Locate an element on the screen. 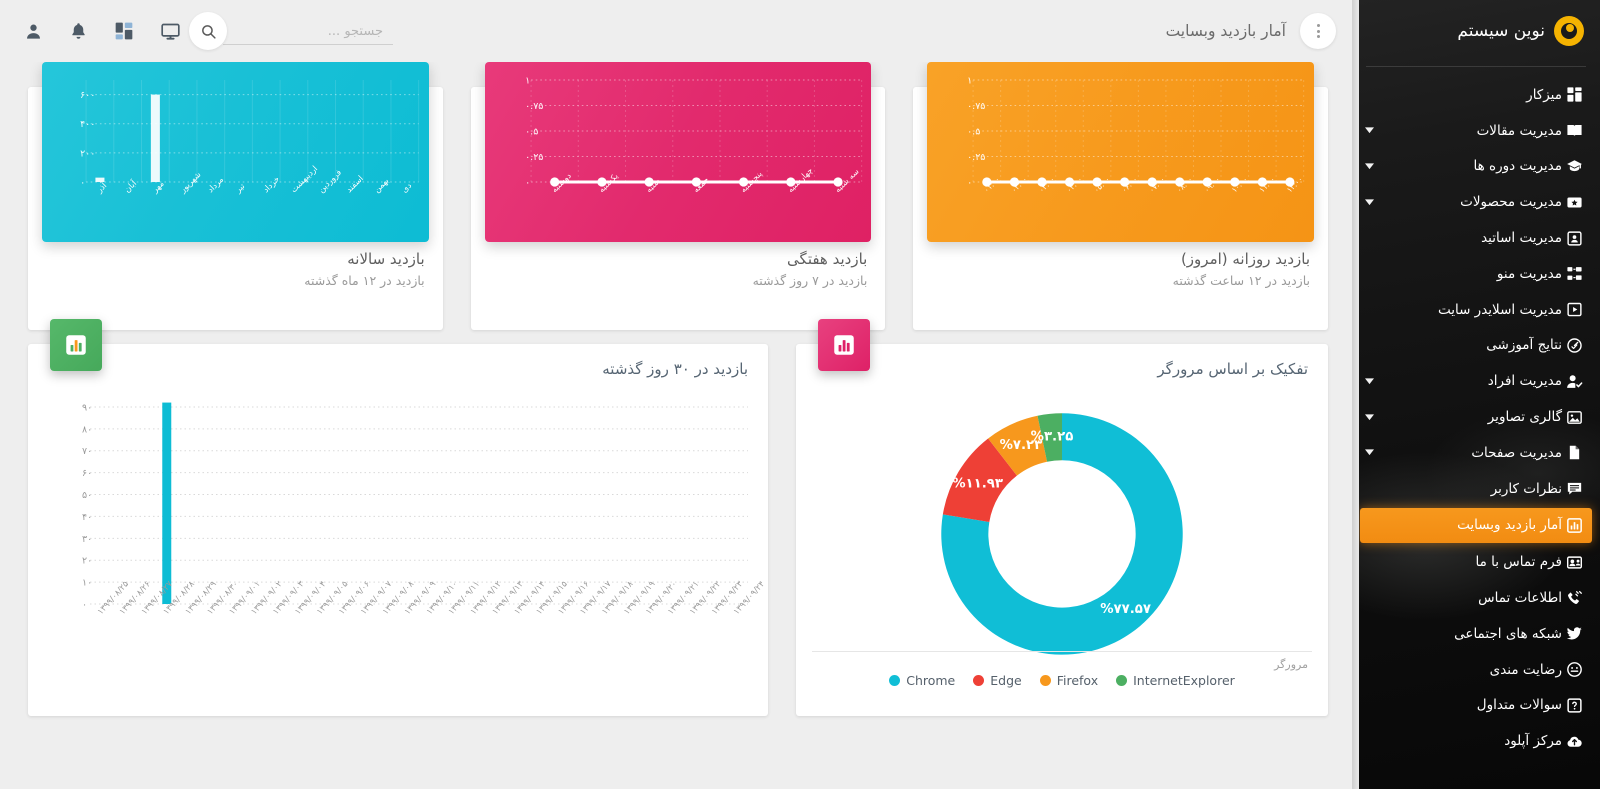 The width and height of the screenshot is (1600, 789). search-input is located at coordinates (308, 31).